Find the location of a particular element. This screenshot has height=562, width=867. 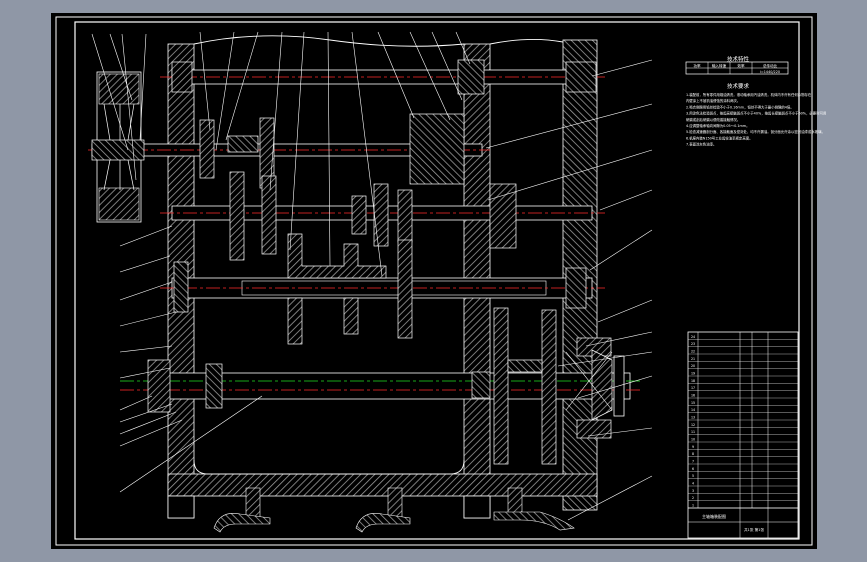

gear-d1 is located at coordinates (501, 386).